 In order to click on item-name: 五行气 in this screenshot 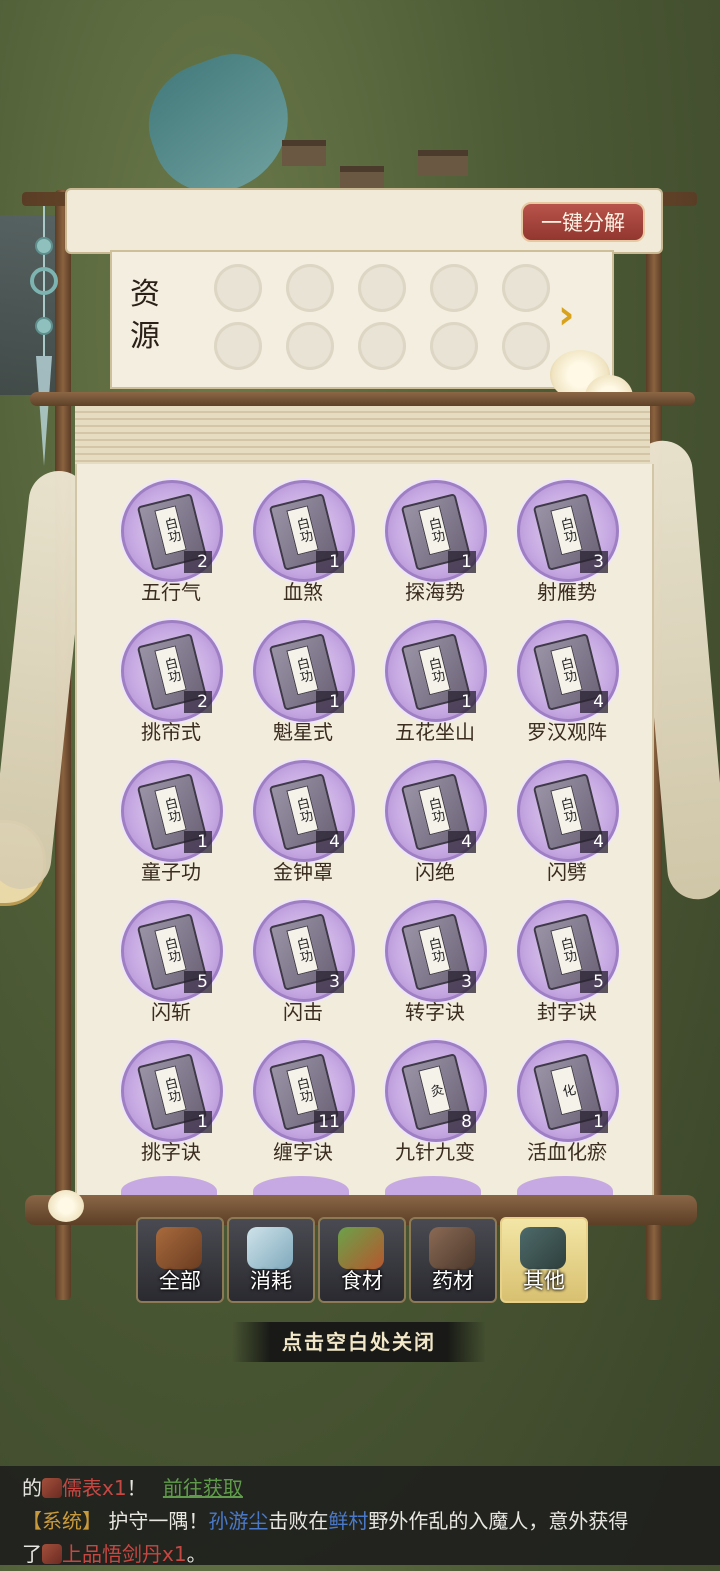, I will do `click(171, 592)`.